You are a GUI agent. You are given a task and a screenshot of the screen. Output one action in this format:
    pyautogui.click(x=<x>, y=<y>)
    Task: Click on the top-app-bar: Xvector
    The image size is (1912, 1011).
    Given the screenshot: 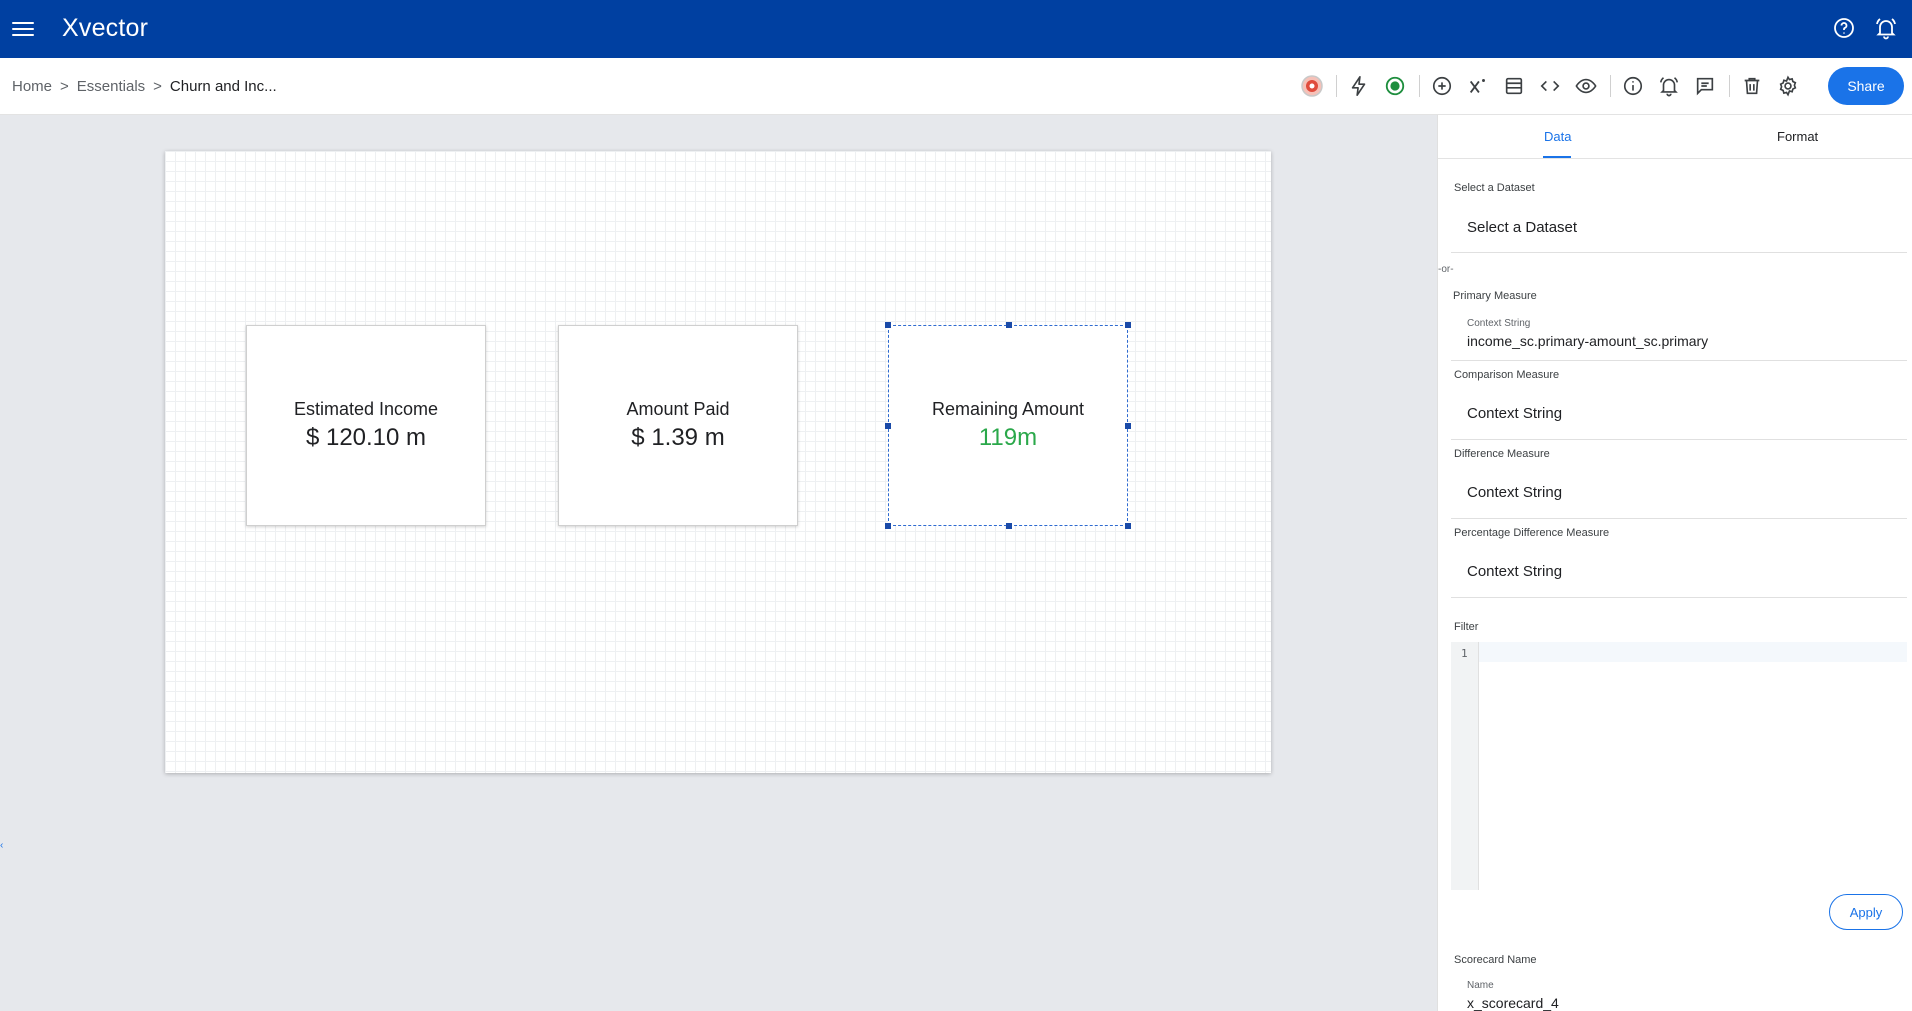 What is the action you would take?
    pyautogui.click(x=956, y=29)
    